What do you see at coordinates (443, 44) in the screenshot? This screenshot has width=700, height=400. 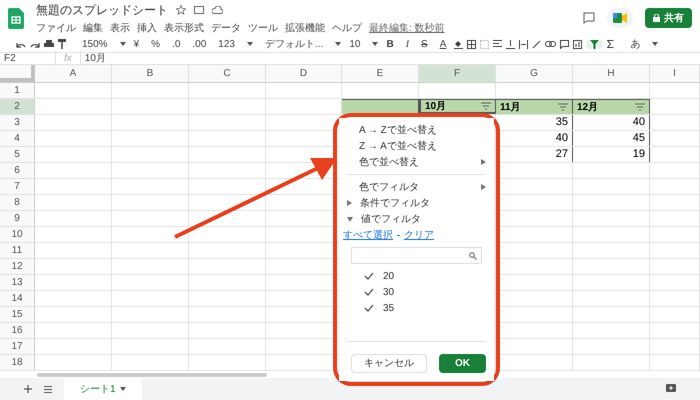 I see `text-color-button: A` at bounding box center [443, 44].